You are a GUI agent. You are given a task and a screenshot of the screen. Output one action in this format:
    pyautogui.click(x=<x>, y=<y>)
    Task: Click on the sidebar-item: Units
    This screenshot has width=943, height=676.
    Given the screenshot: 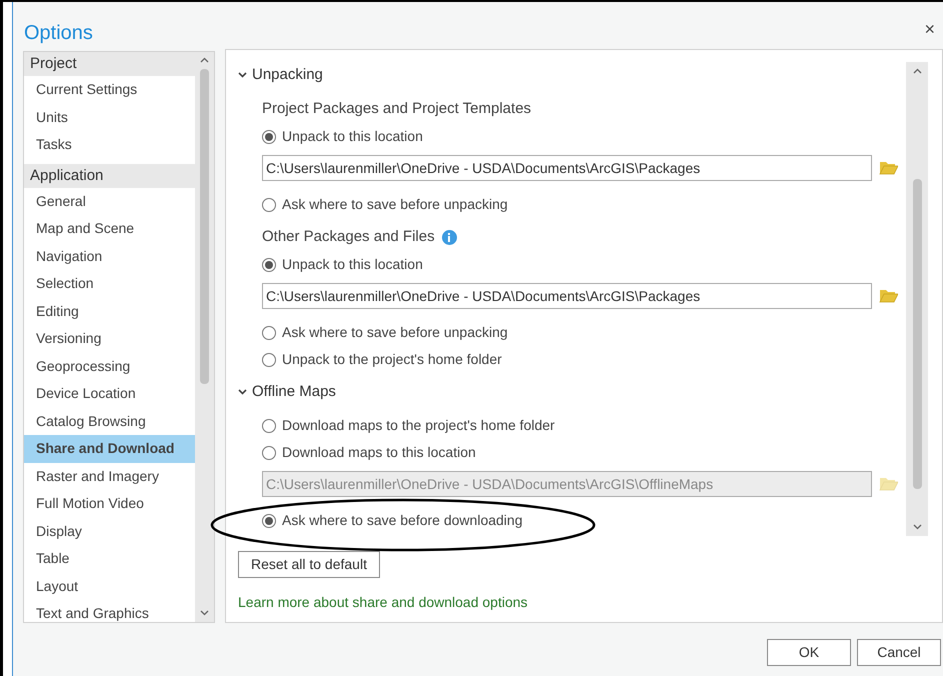 What is the action you would take?
    pyautogui.click(x=109, y=117)
    